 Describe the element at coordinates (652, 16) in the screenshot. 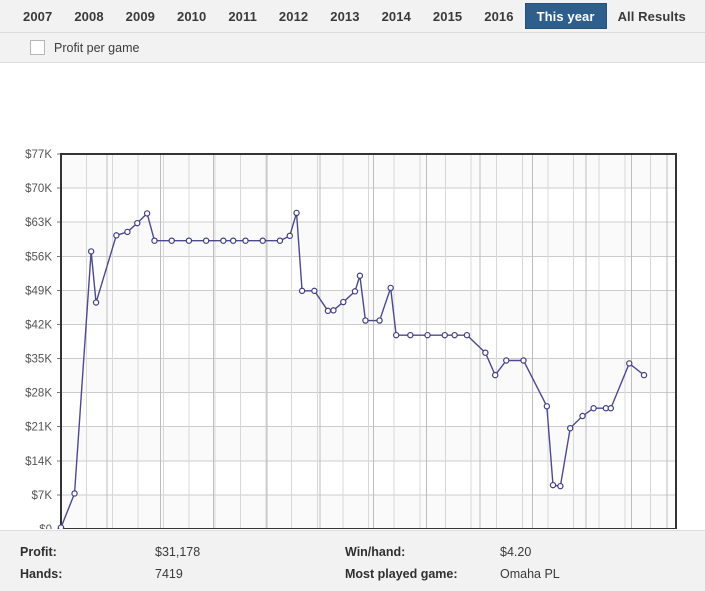

I see `tab-all-results: All Results` at that location.